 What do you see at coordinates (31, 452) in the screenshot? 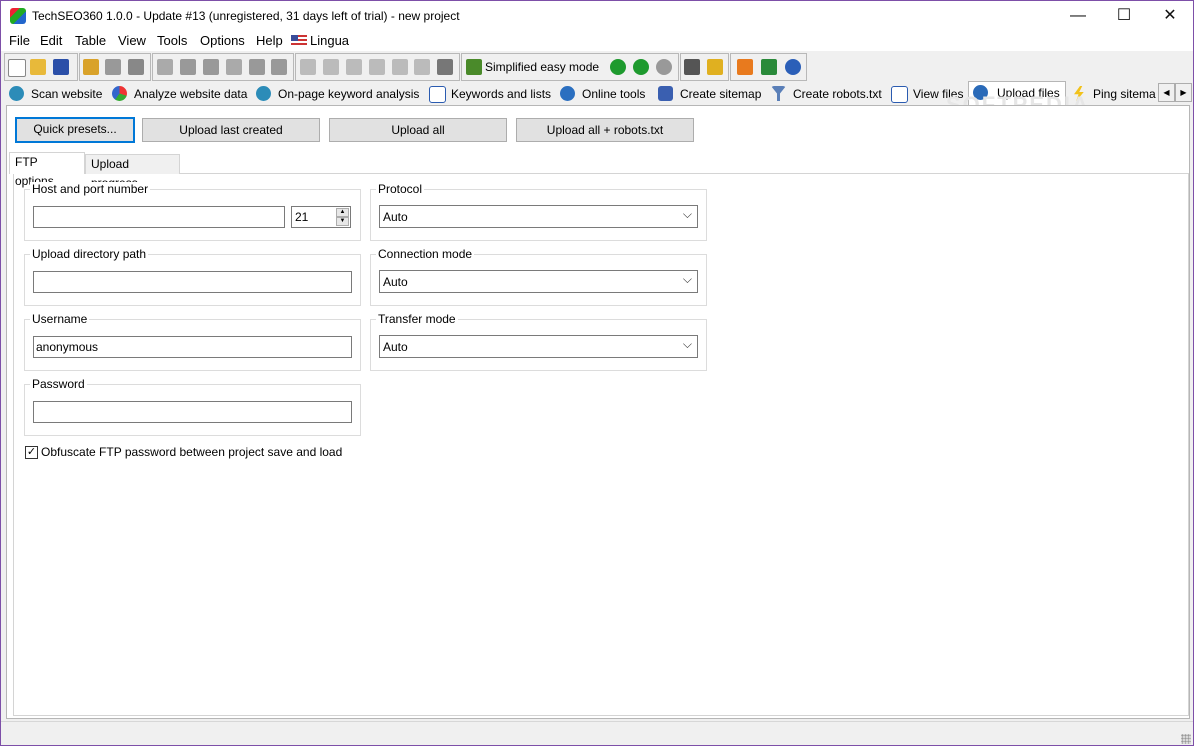
I see `obfuscate-password-checkbox: ✓` at bounding box center [31, 452].